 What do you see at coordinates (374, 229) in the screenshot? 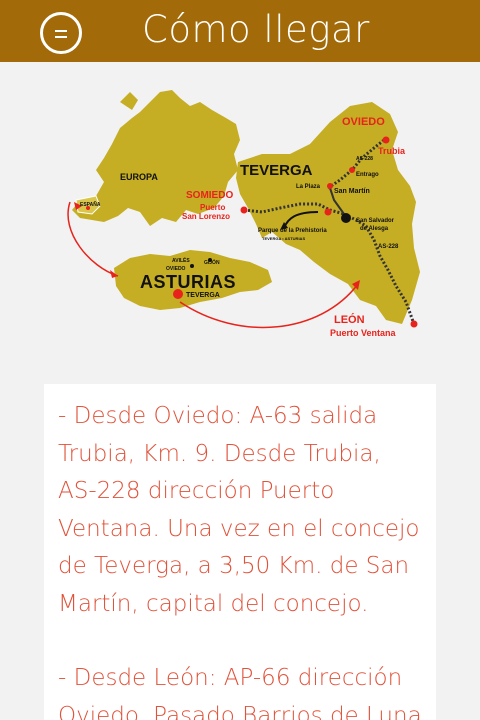
I see `label-san-salvador-2: de Alesga` at bounding box center [374, 229].